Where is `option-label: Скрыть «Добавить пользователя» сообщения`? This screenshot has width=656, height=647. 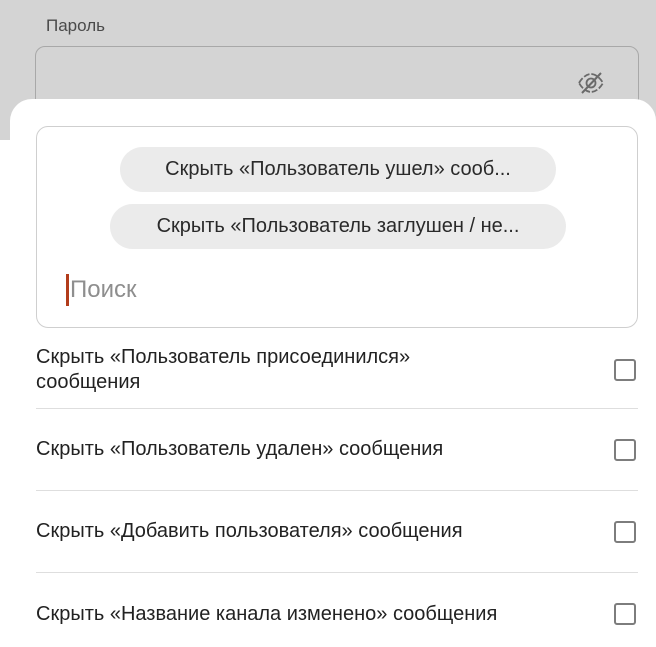
option-label: Скрыть «Добавить пользователя» сообщения is located at coordinates (249, 531).